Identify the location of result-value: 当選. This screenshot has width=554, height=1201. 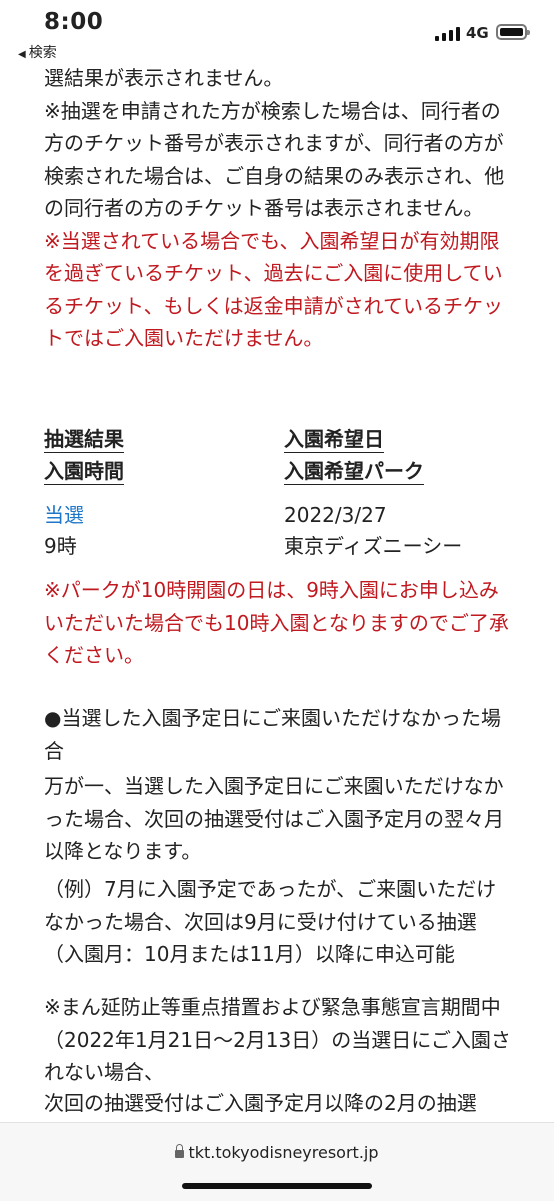
(64, 515).